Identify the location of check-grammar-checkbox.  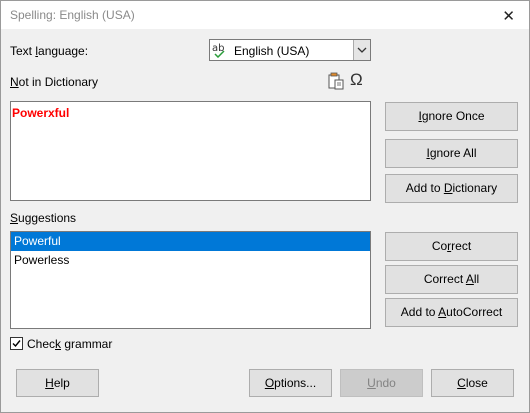
(16, 343).